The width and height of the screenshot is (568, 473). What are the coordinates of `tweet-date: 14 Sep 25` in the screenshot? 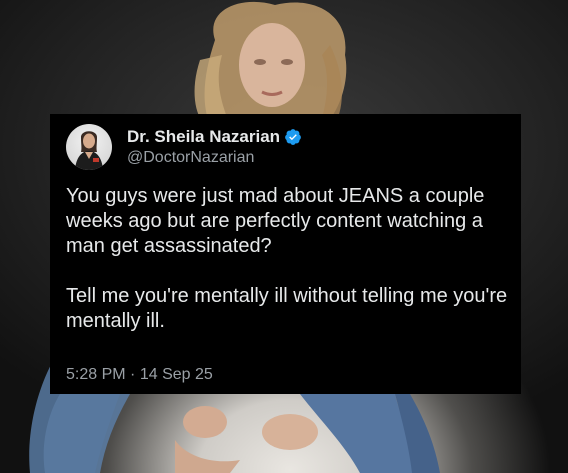 It's located at (176, 374).